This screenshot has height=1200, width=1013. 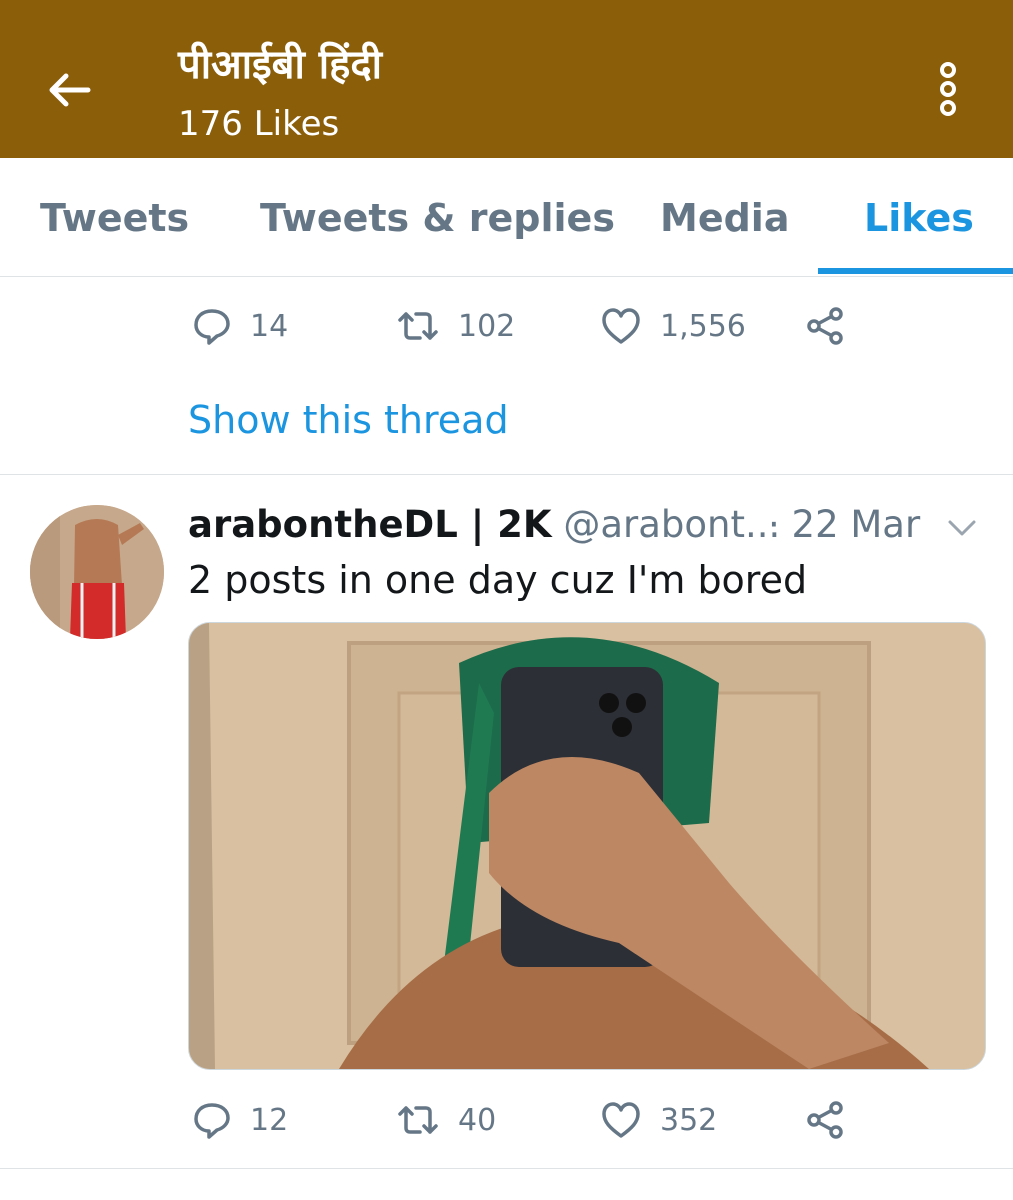 What do you see at coordinates (114, 218) in the screenshot?
I see `tab-tweets: Tweets` at bounding box center [114, 218].